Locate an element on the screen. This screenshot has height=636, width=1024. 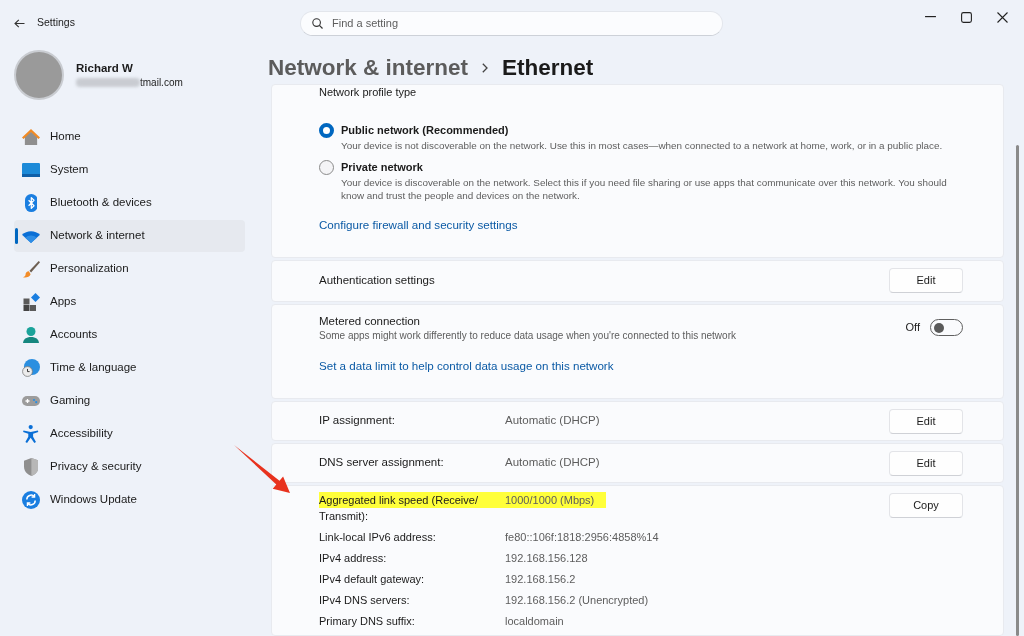
sidebar-item: Personalization is located at coordinates (129, 269).